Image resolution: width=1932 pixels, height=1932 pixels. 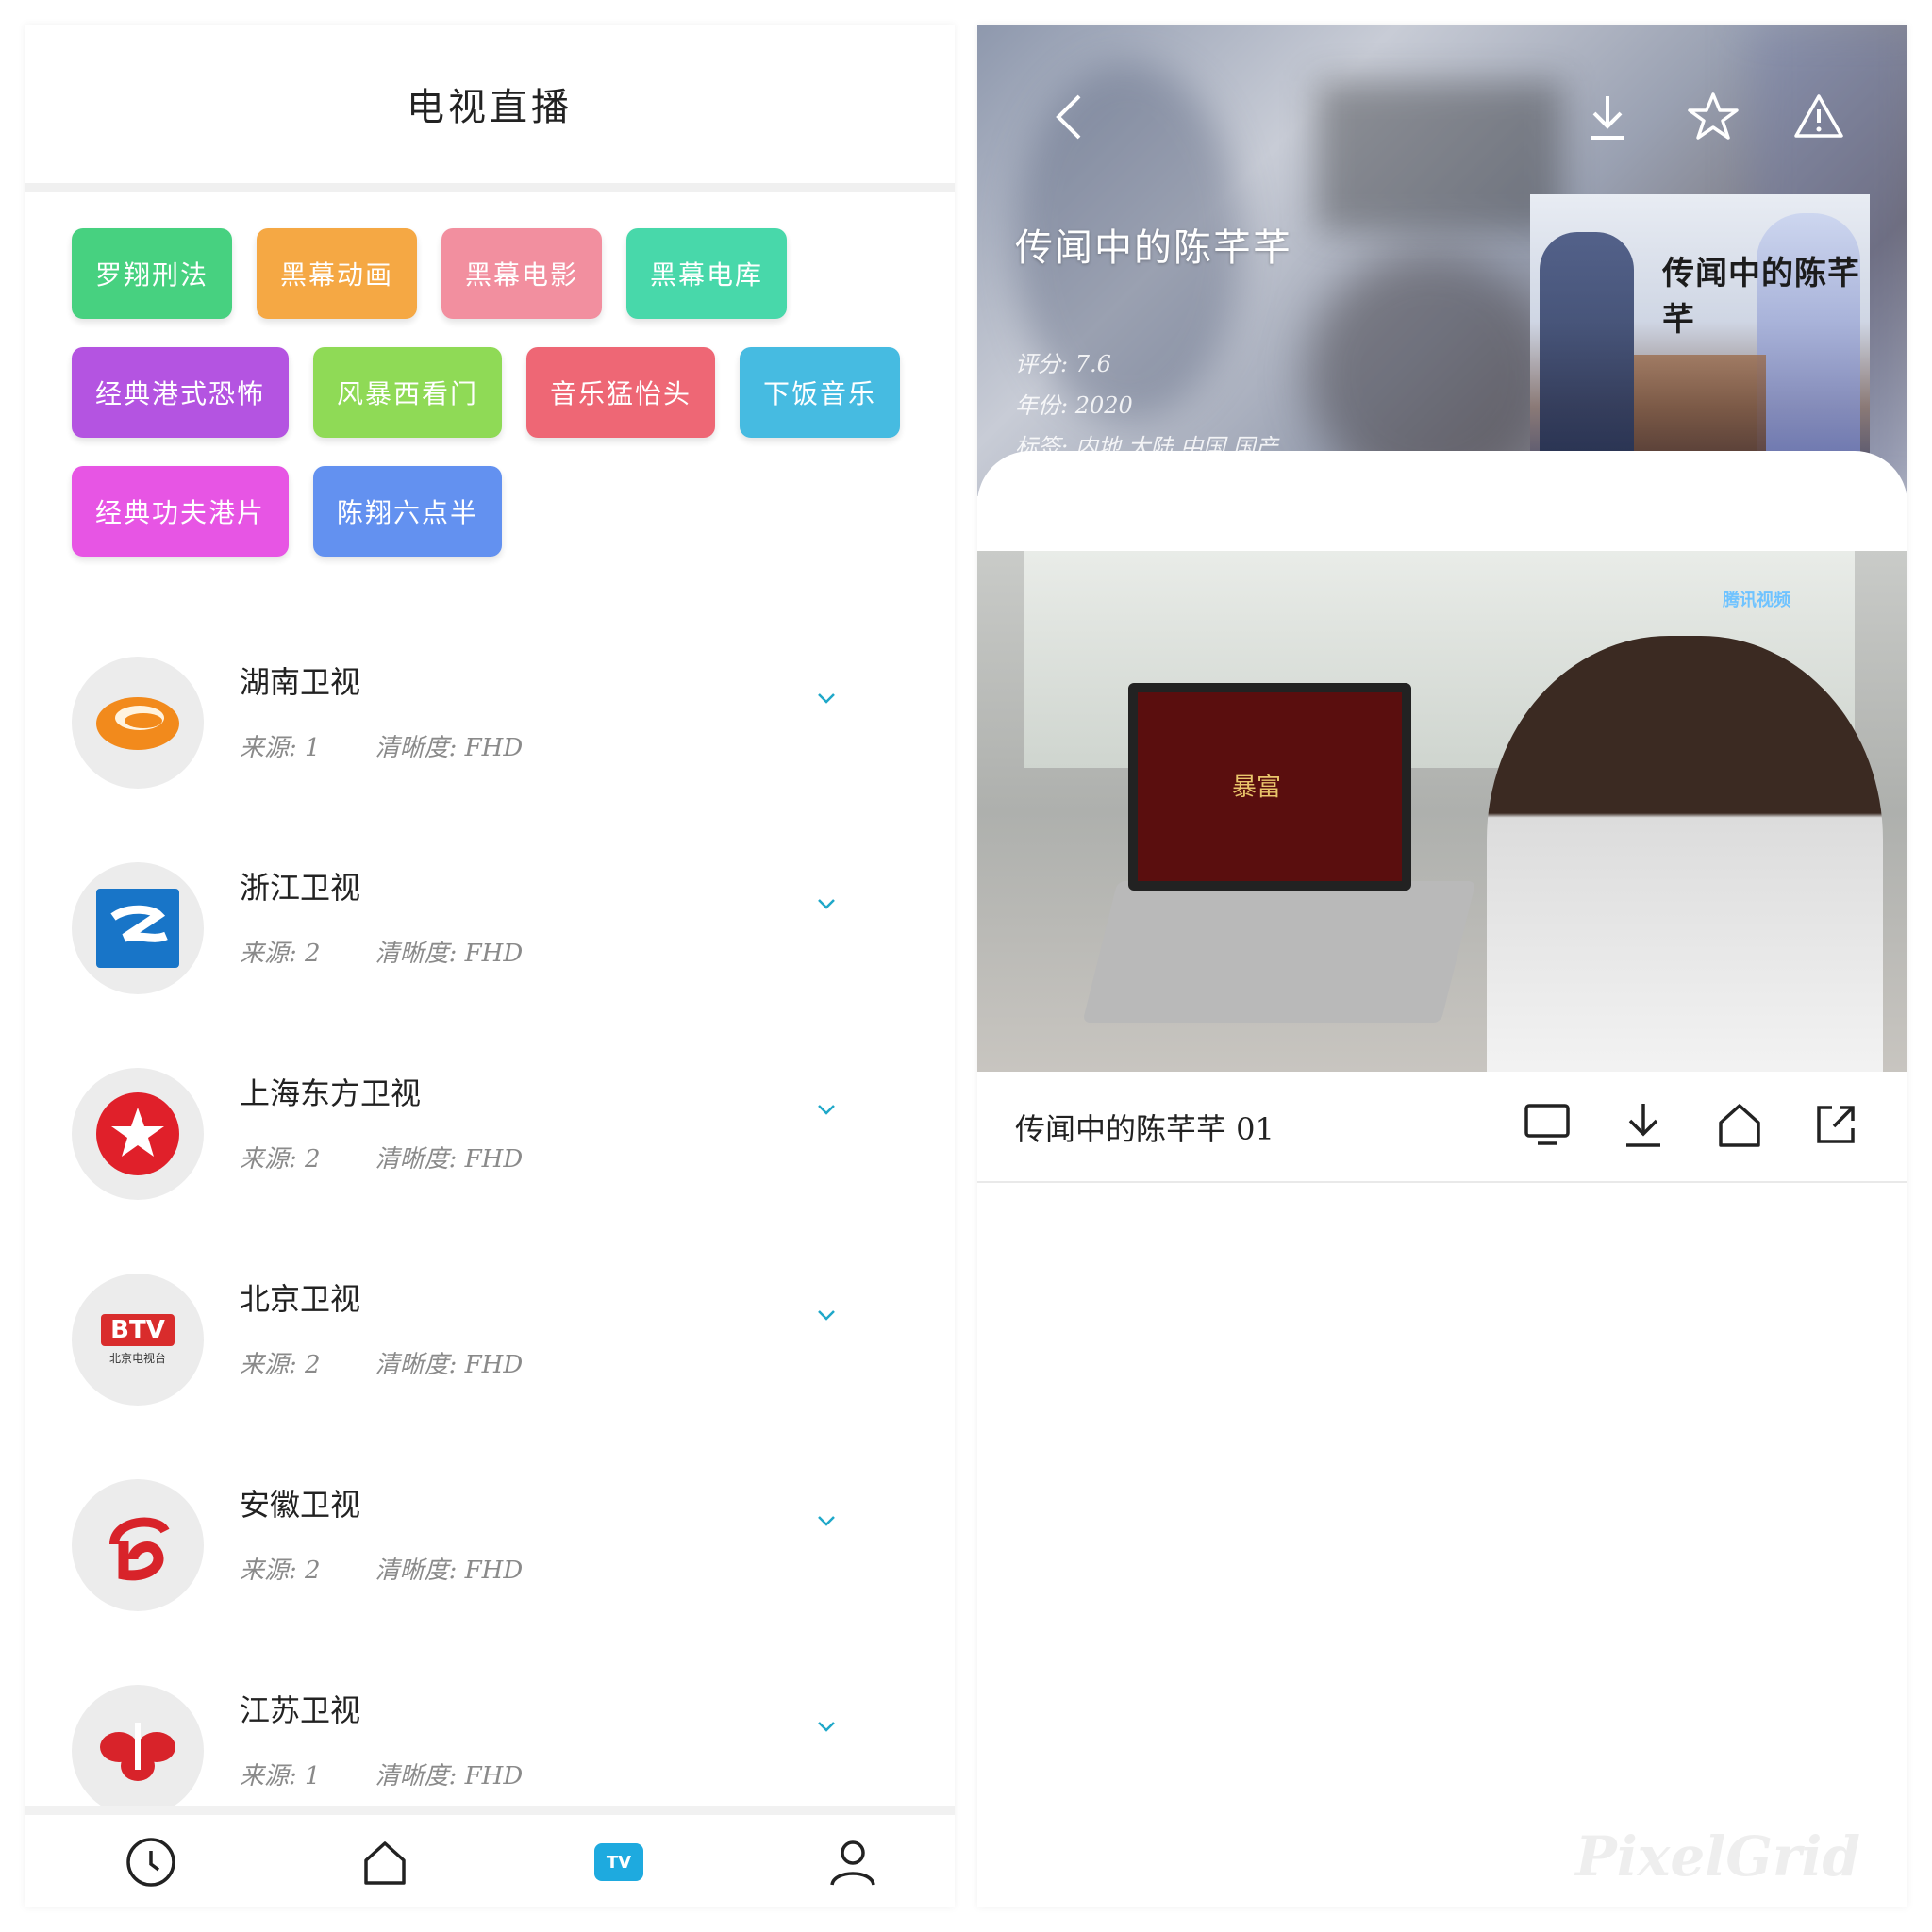 What do you see at coordinates (1074, 405) in the screenshot?
I see `show-year: 年份: 2020` at bounding box center [1074, 405].